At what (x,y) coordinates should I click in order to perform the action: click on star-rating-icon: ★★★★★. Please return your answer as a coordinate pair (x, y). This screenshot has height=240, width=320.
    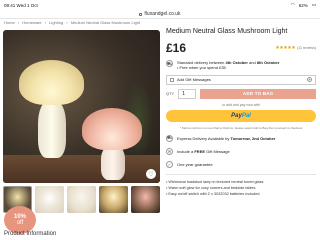
    Looking at the image, I should click on (285, 48).